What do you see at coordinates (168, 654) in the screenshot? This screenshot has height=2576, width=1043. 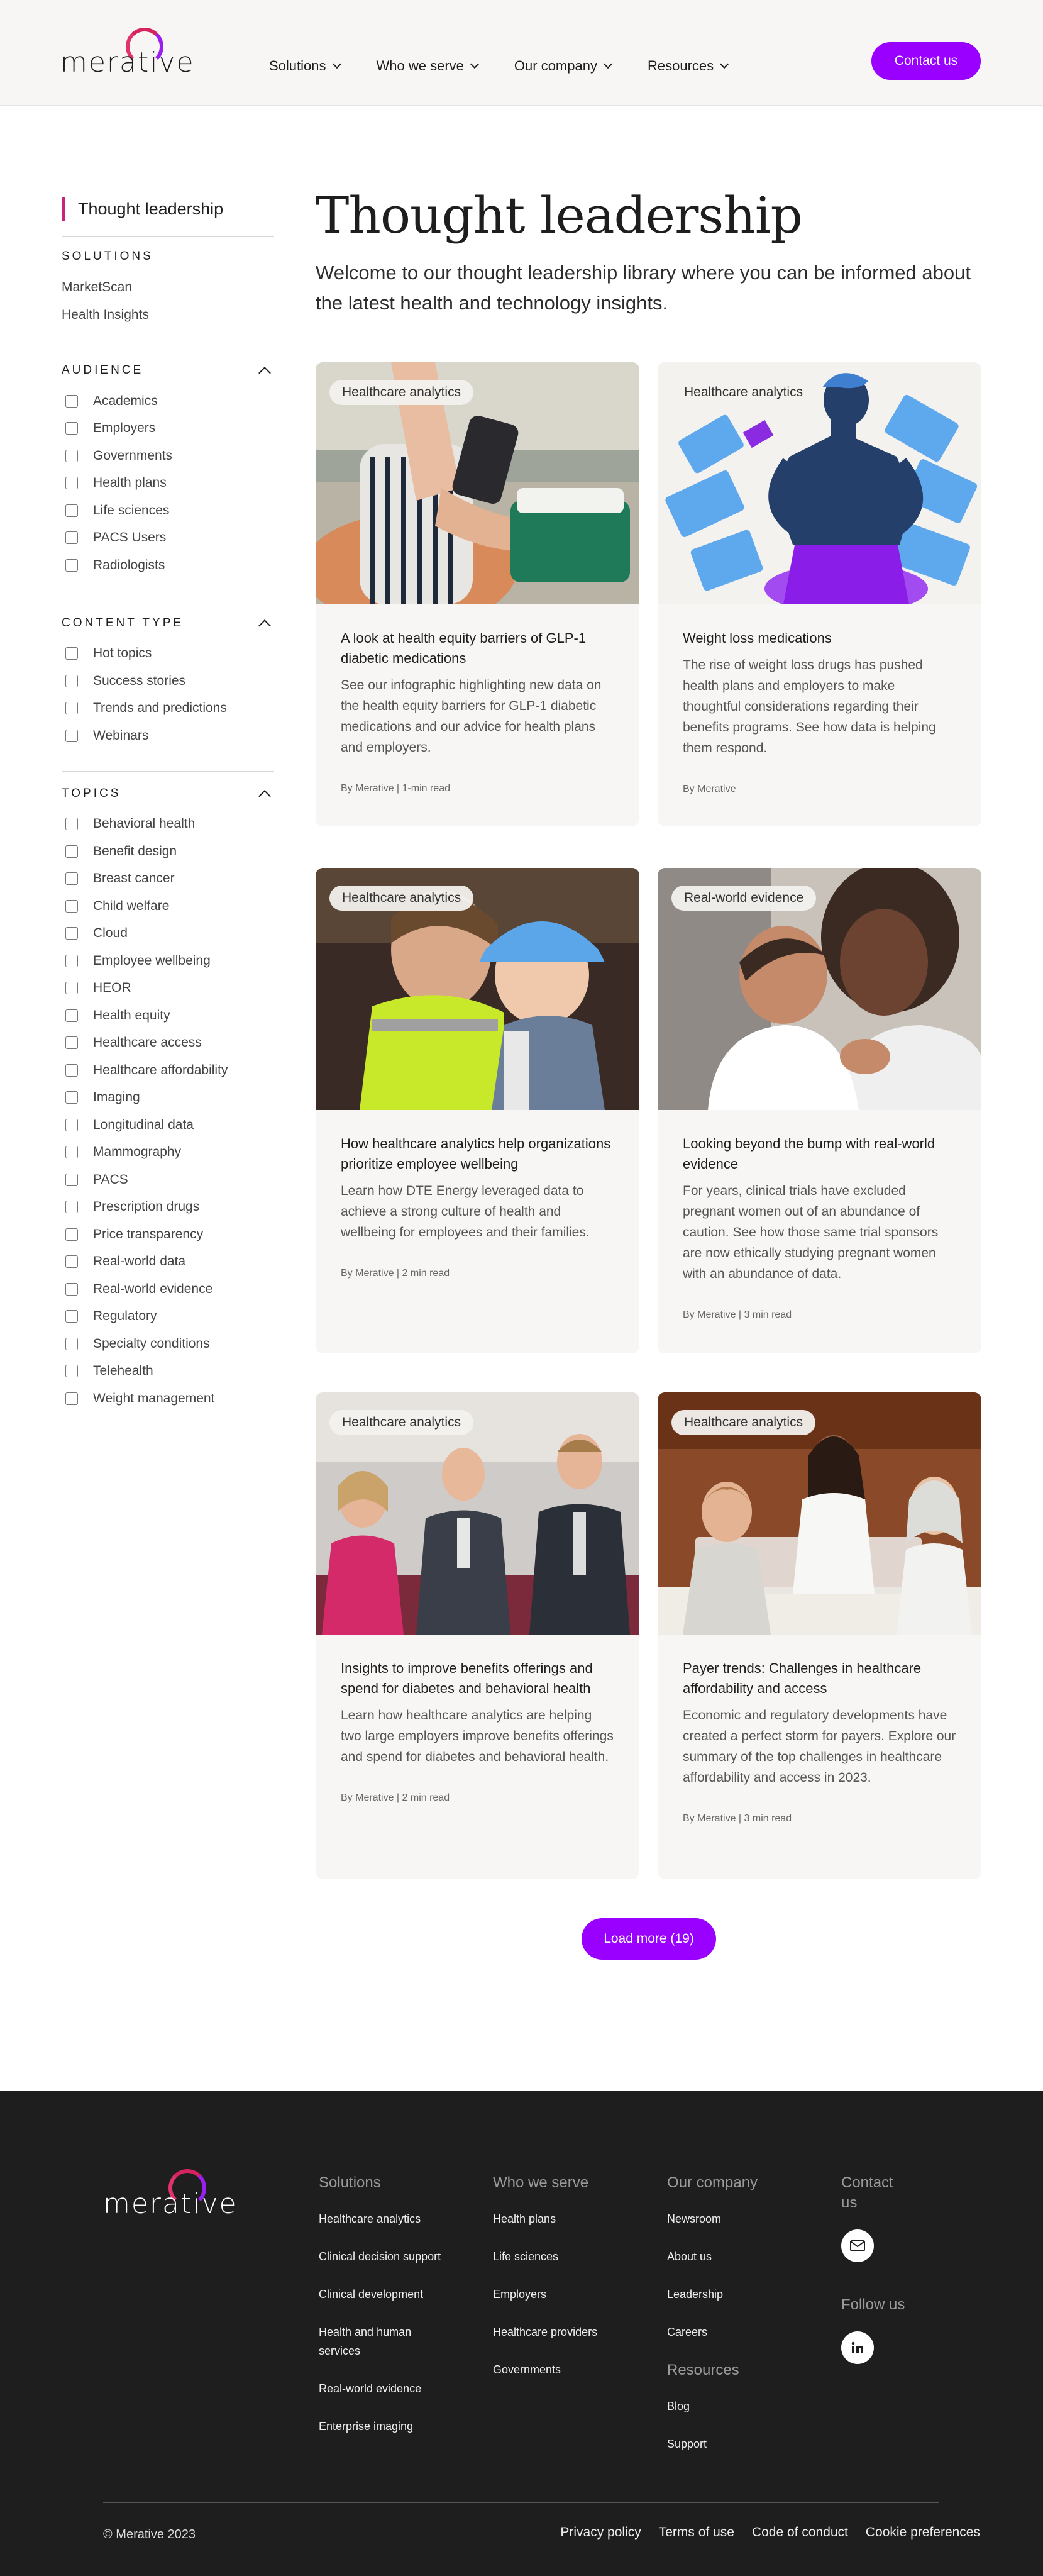 I see `filter-checkbox-row: Hot topics` at bounding box center [168, 654].